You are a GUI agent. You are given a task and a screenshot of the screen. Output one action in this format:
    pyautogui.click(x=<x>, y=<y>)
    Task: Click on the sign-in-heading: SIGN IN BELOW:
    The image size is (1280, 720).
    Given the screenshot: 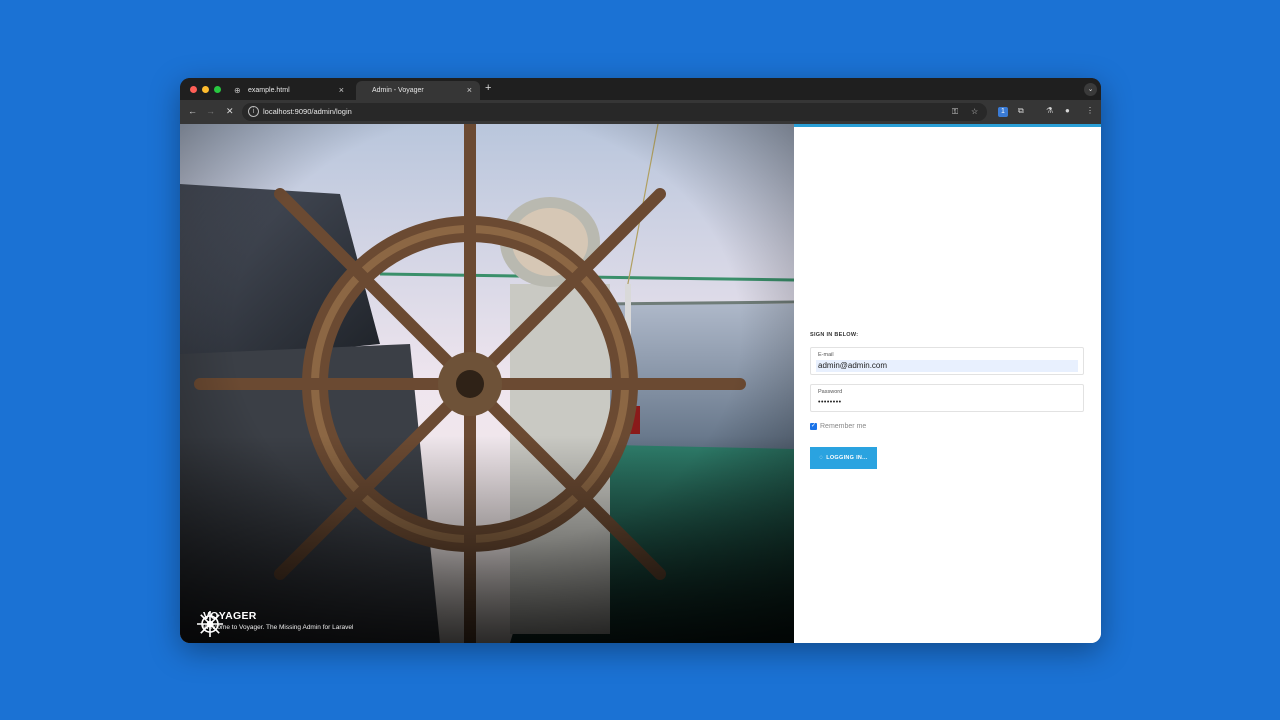 What is the action you would take?
    pyautogui.click(x=834, y=335)
    